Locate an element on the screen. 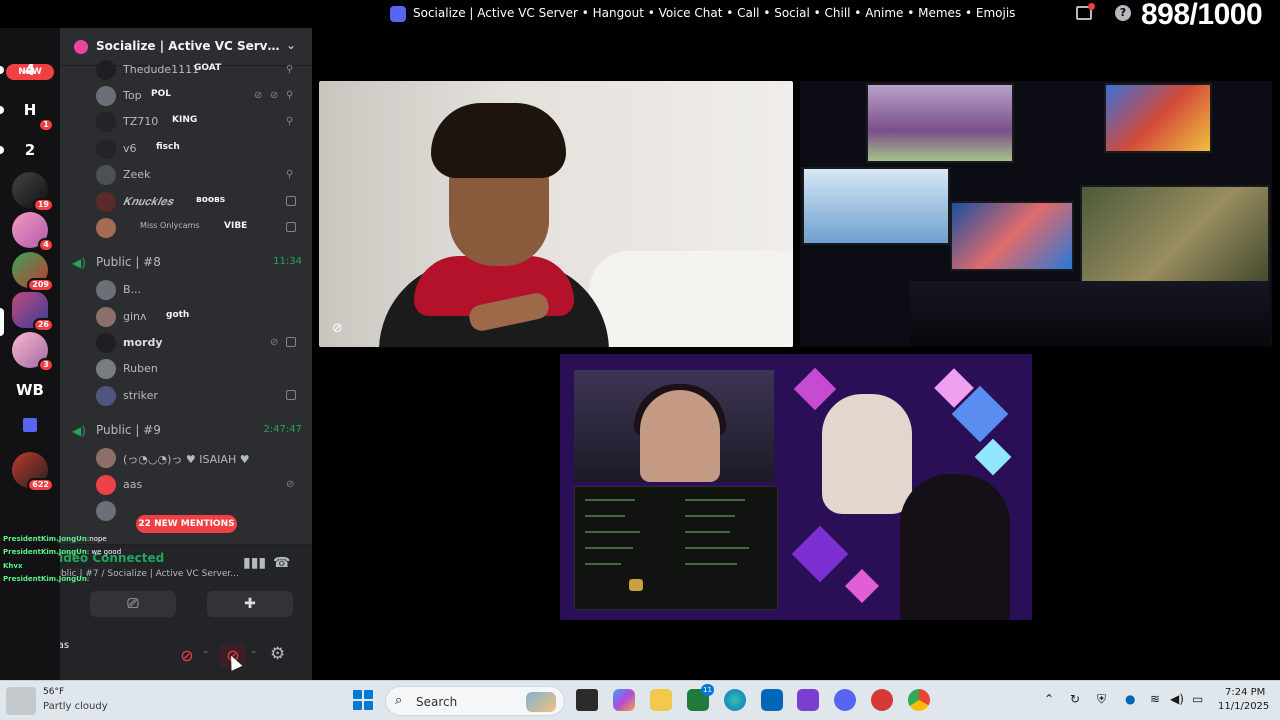 Image resolution: width=1280 pixels, height=720 pixels. voice-channel-public-9: ◀) Public | #9 2:47:47 is located at coordinates (187, 431).